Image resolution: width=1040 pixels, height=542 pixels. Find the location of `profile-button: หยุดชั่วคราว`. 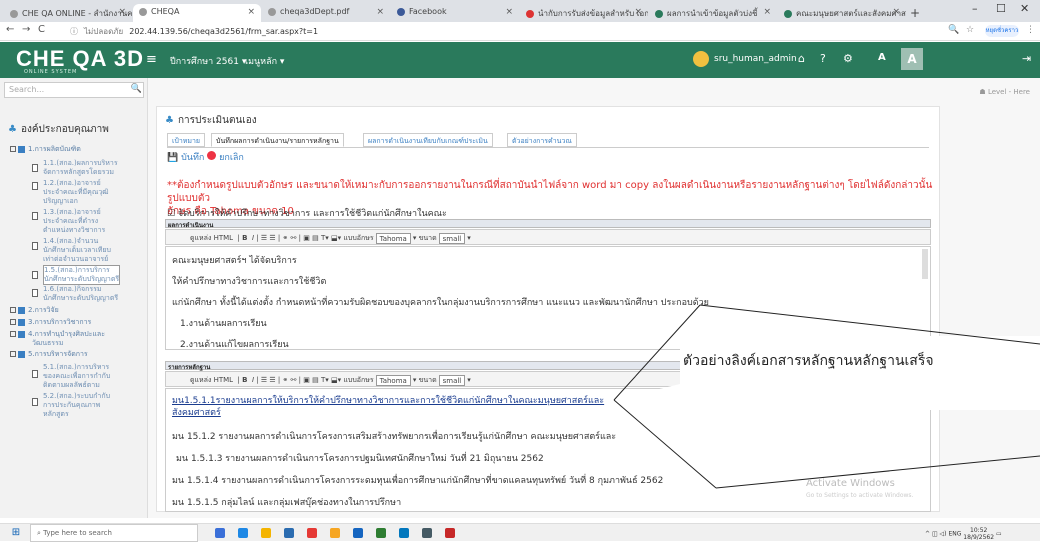

profile-button: หยุดชั่วคราว is located at coordinates (1002, 31).